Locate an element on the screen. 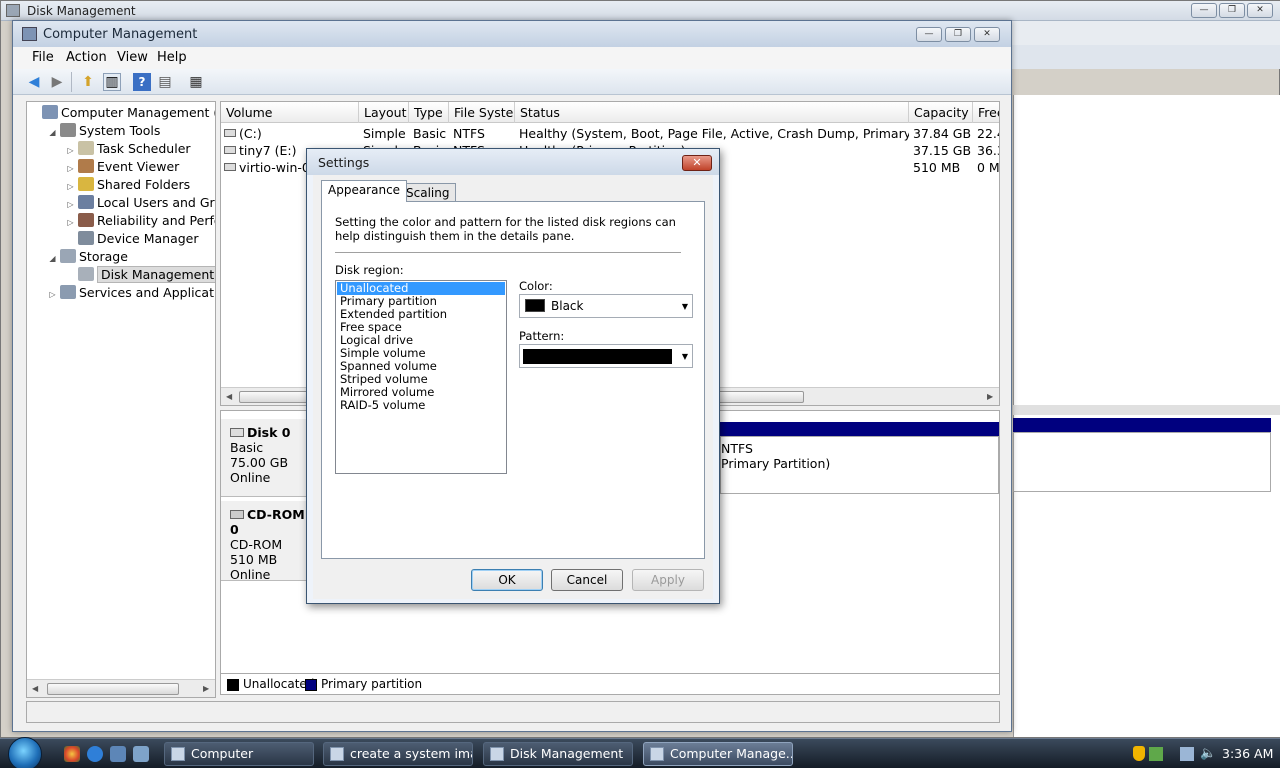  cm-minimize-button: — is located at coordinates (929, 34).